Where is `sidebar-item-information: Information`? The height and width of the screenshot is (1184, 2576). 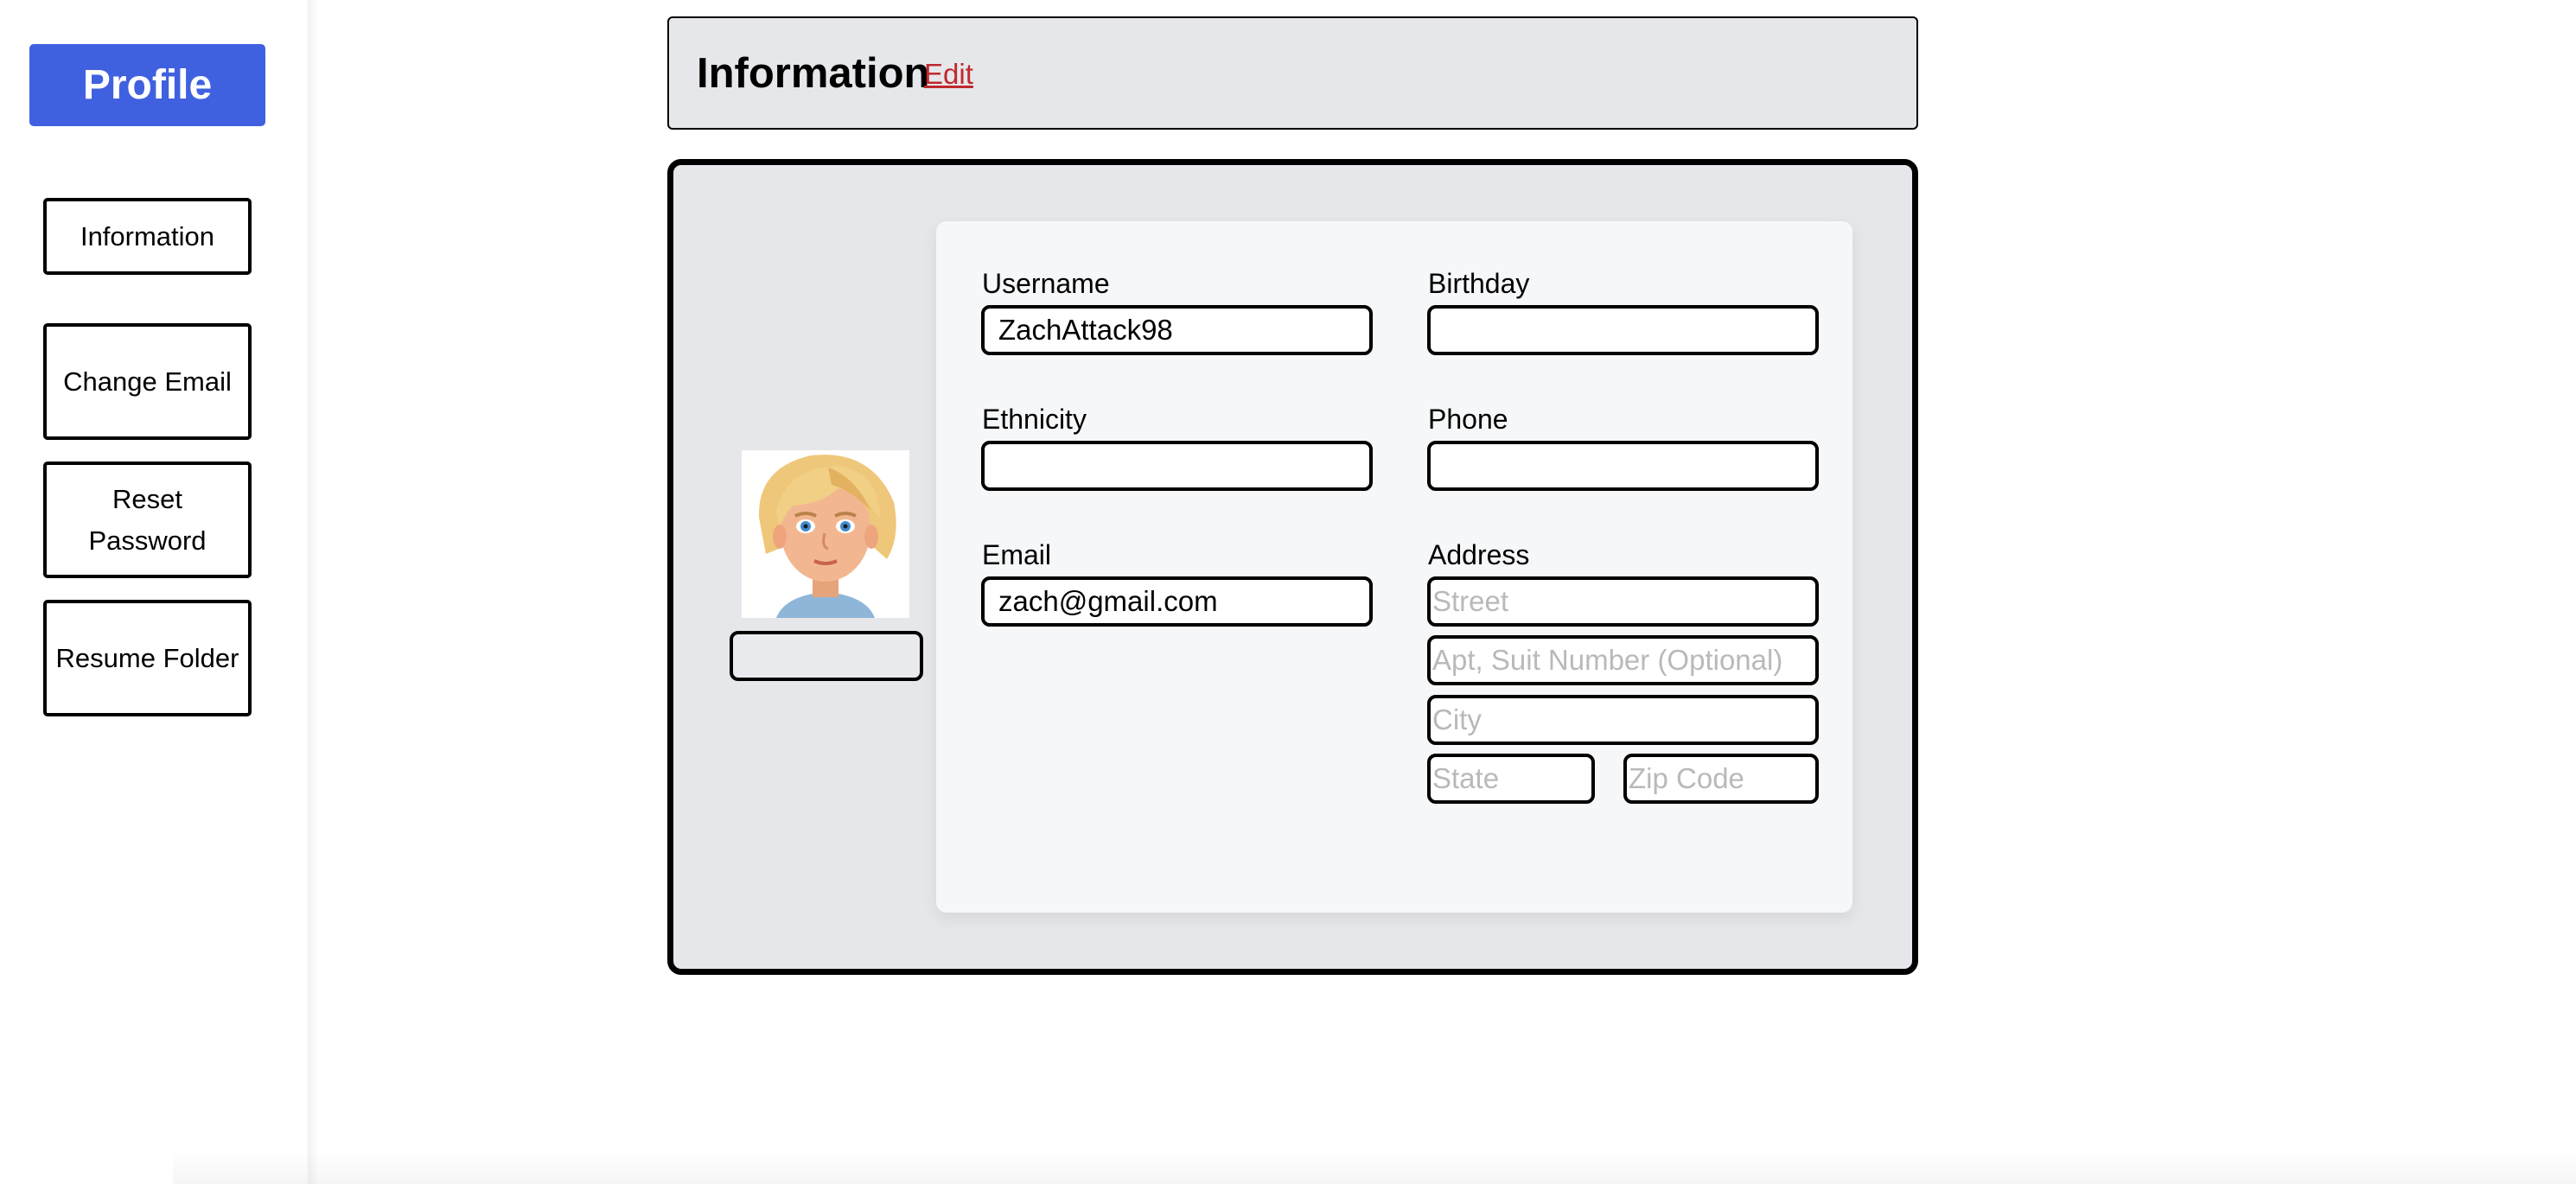
sidebar-item-information: Information is located at coordinates (147, 236).